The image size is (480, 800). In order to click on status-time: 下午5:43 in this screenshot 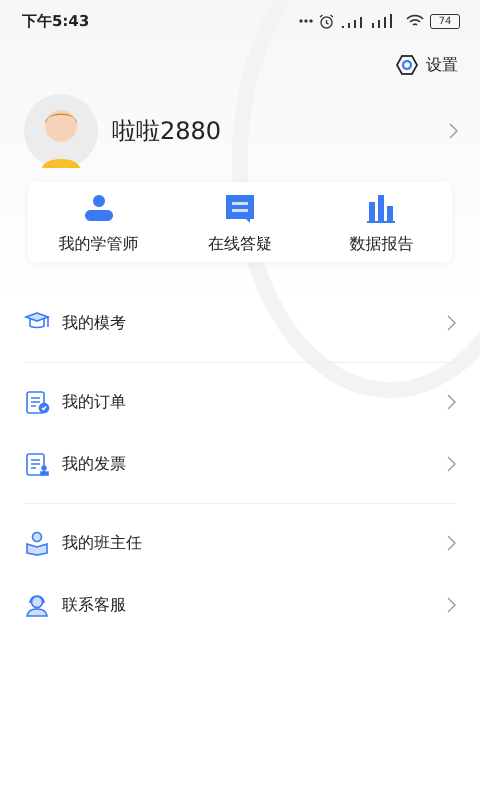, I will do `click(56, 21)`.